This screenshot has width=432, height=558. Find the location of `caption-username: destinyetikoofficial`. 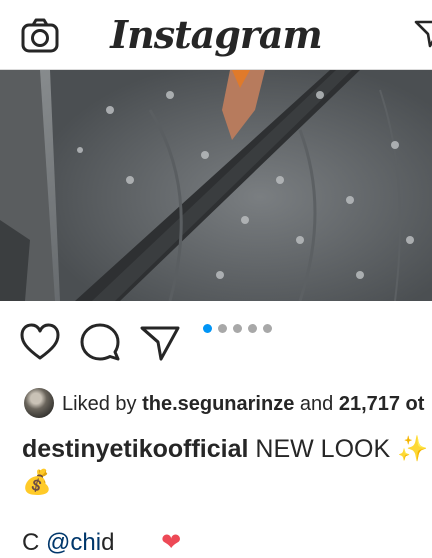

caption-username: destinyetikoofficial is located at coordinates (135, 449).